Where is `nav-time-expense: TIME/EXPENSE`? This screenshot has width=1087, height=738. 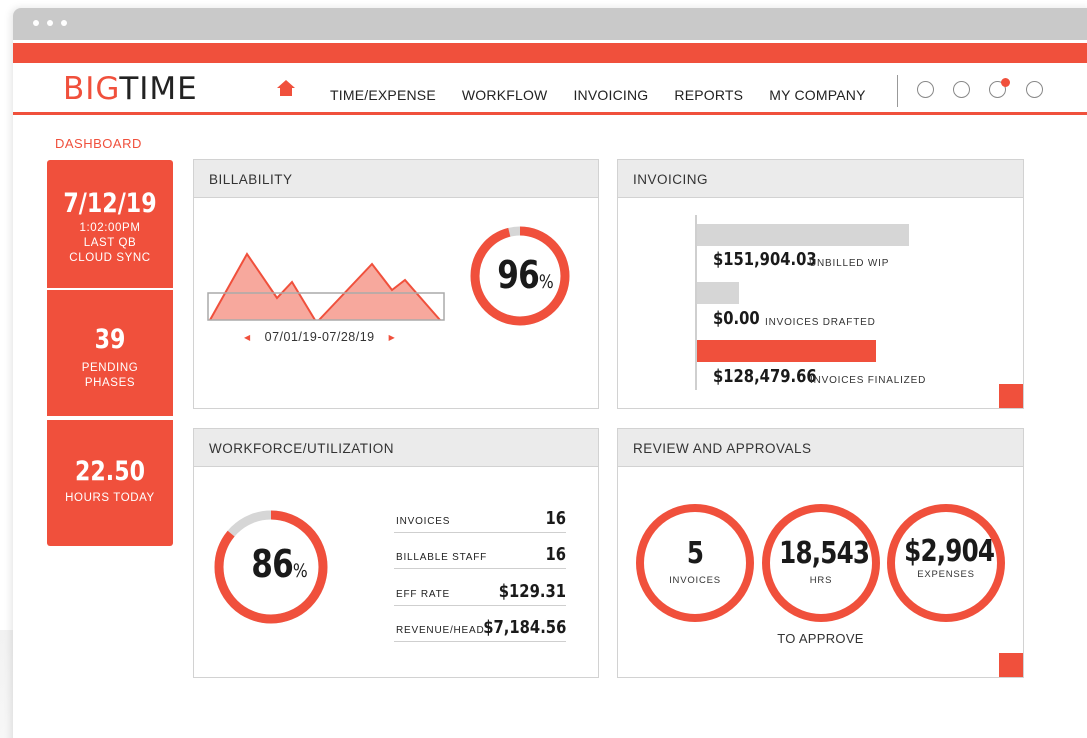
nav-time-expense: TIME/EXPENSE is located at coordinates (383, 95).